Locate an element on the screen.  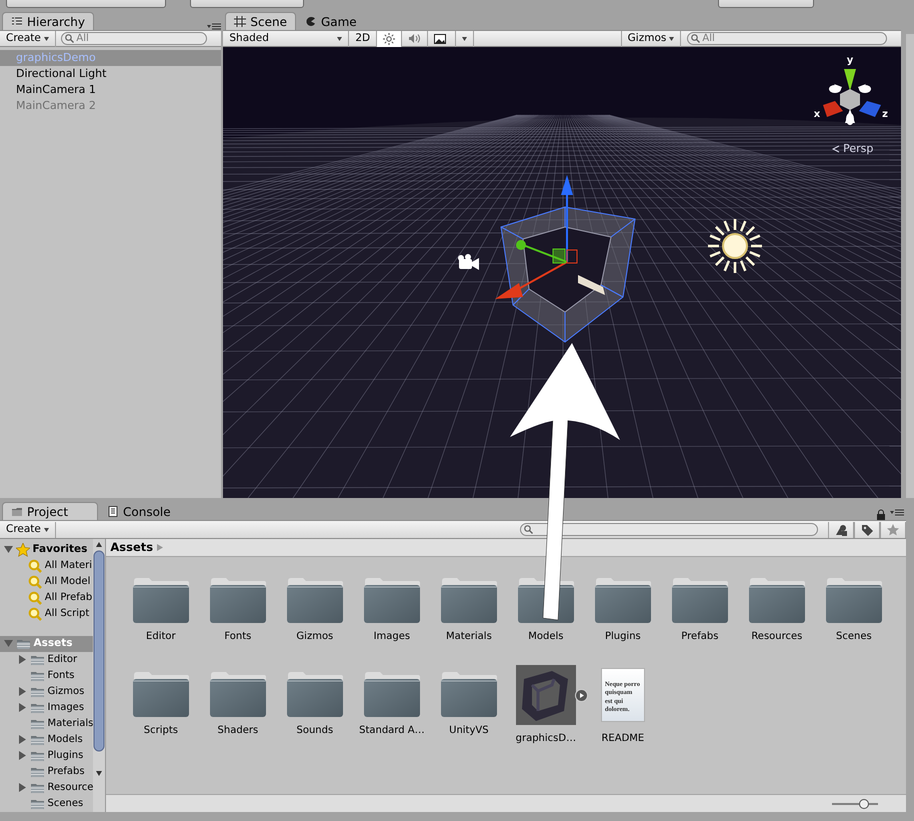
orientation-gizmo-drawing is located at coordinates (852, 97).